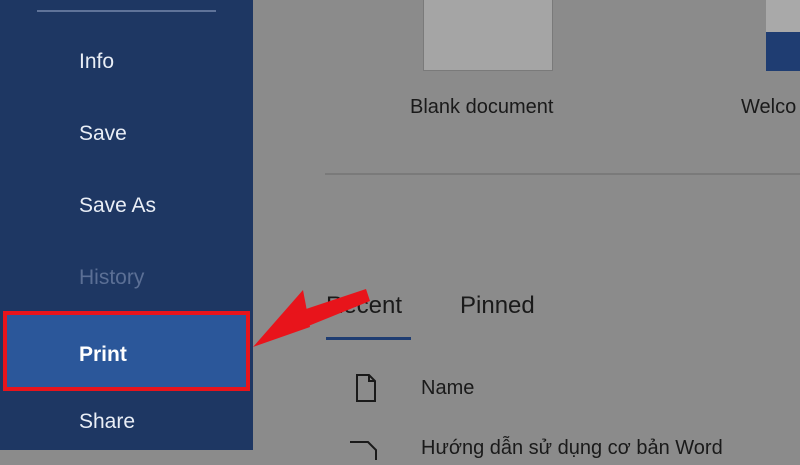 The height and width of the screenshot is (465, 800). I want to click on nav-item-save: Save, so click(126, 134).